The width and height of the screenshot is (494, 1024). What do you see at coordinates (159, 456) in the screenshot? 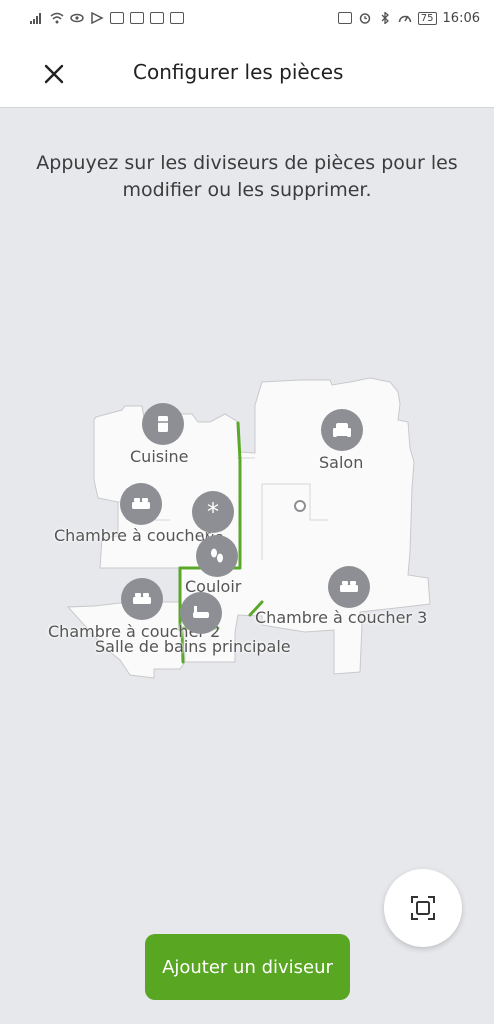
I see `room-label-cuisine: Cuisine` at bounding box center [159, 456].